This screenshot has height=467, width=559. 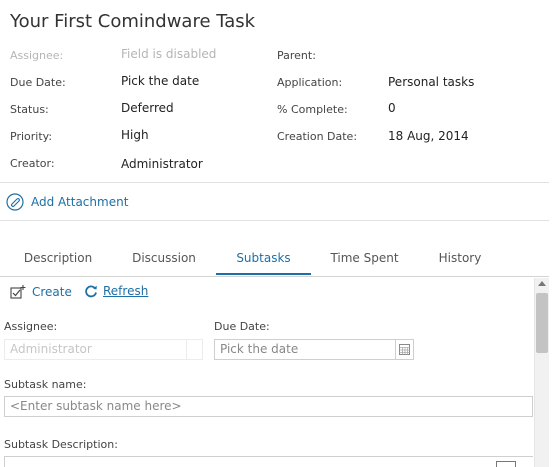 What do you see at coordinates (164, 263) in the screenshot?
I see `tab-discussion: Discussion` at bounding box center [164, 263].